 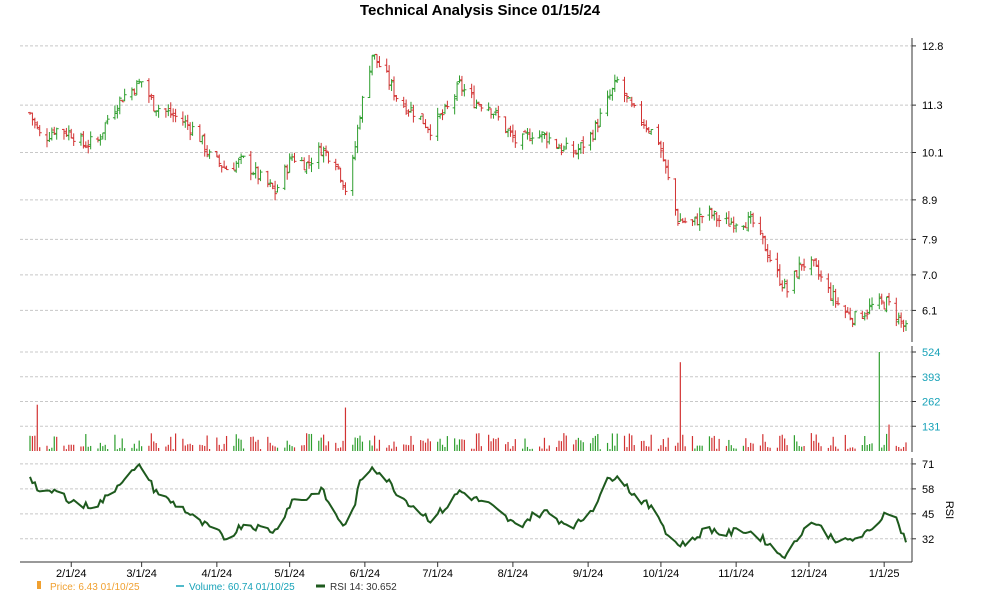 I want to click on x-tick-label: 4/1/24, so click(x=217, y=574).